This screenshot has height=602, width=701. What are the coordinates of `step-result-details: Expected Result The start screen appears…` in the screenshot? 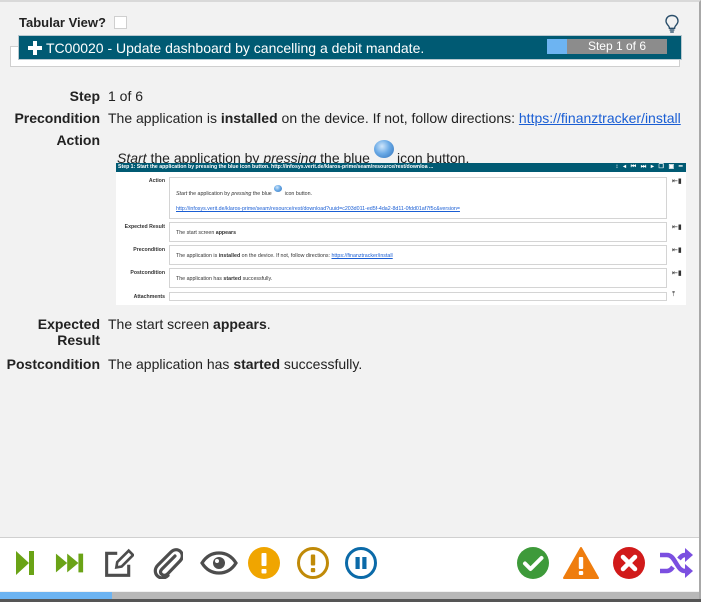 It's located at (345, 347).